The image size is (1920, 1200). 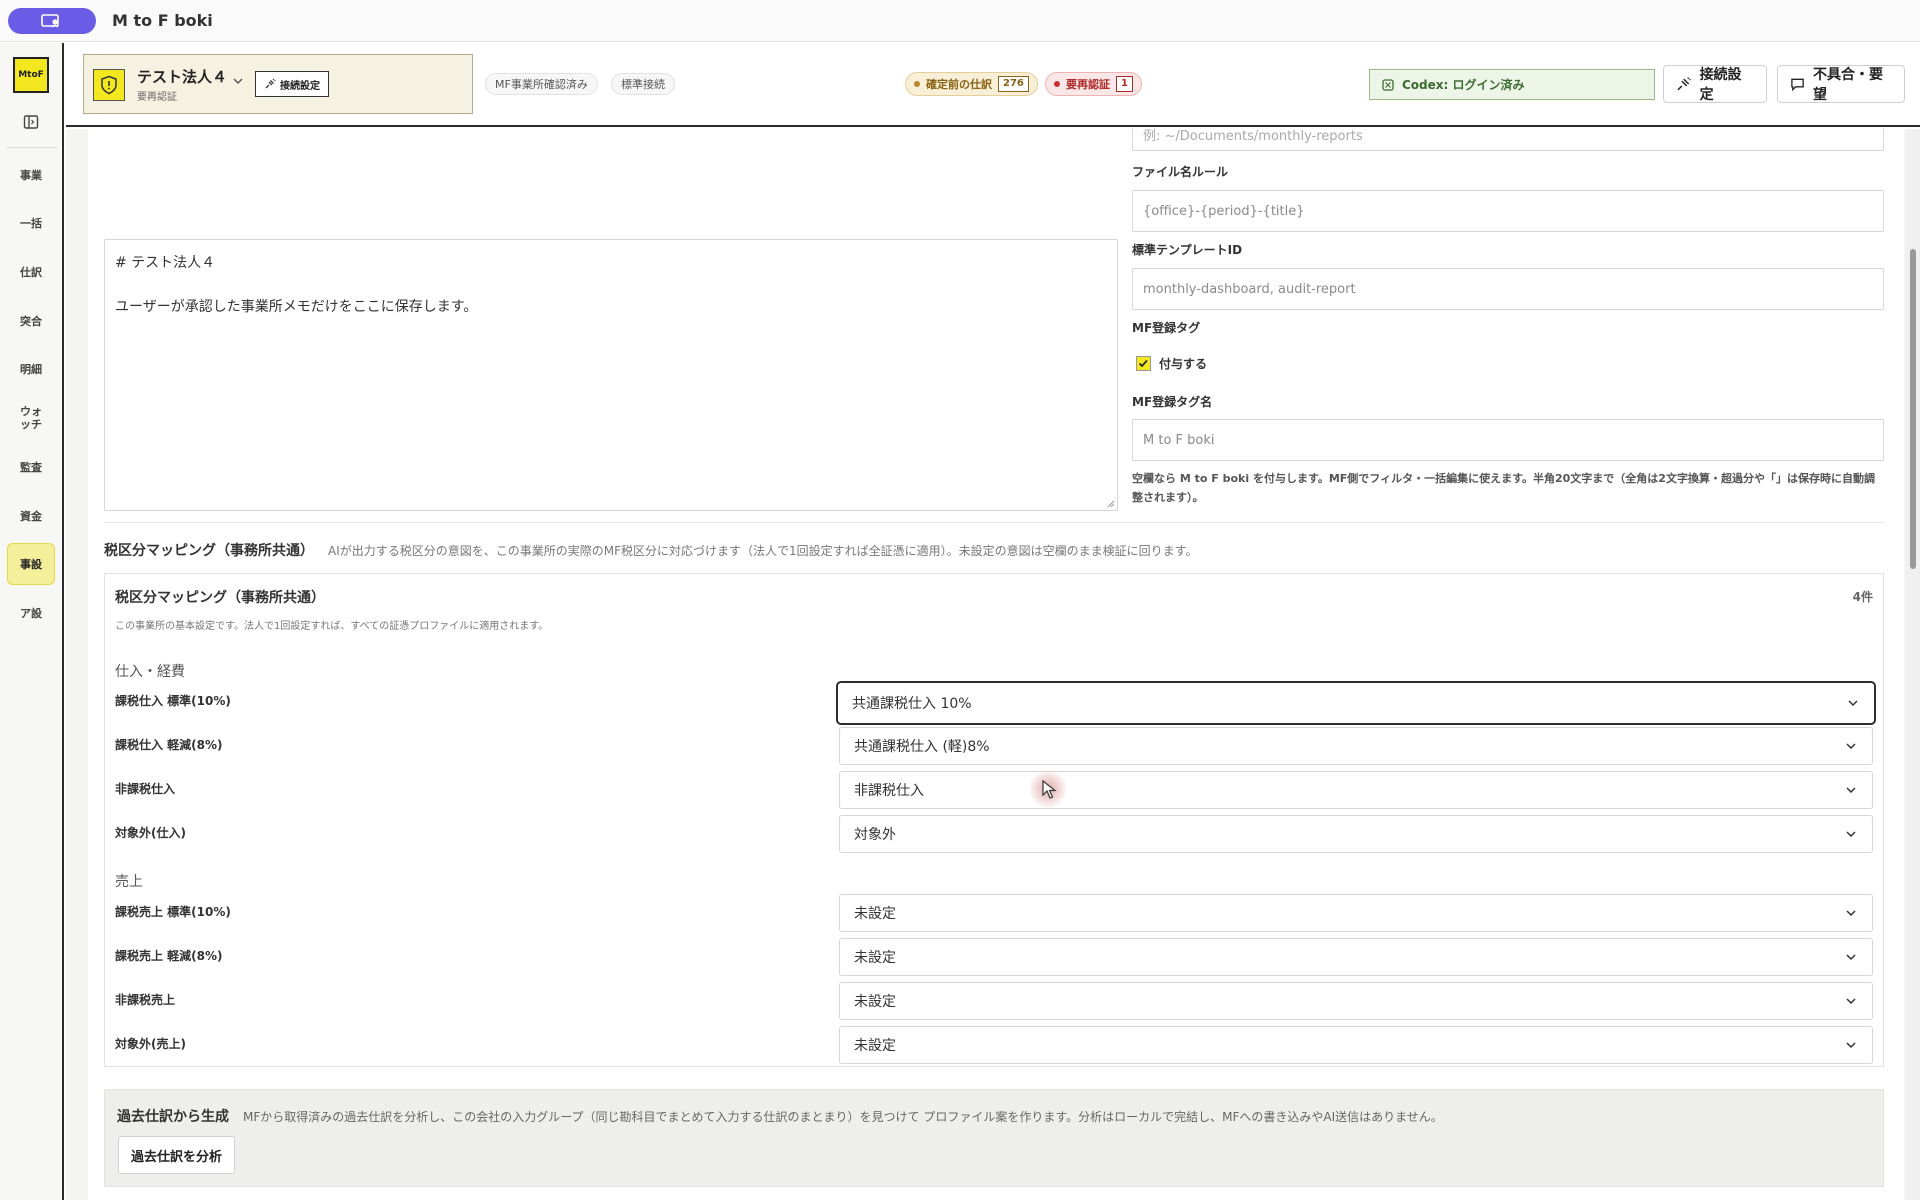 What do you see at coordinates (300, 86) in the screenshot?
I see `office-connect-settings-label: 接続設定` at bounding box center [300, 86].